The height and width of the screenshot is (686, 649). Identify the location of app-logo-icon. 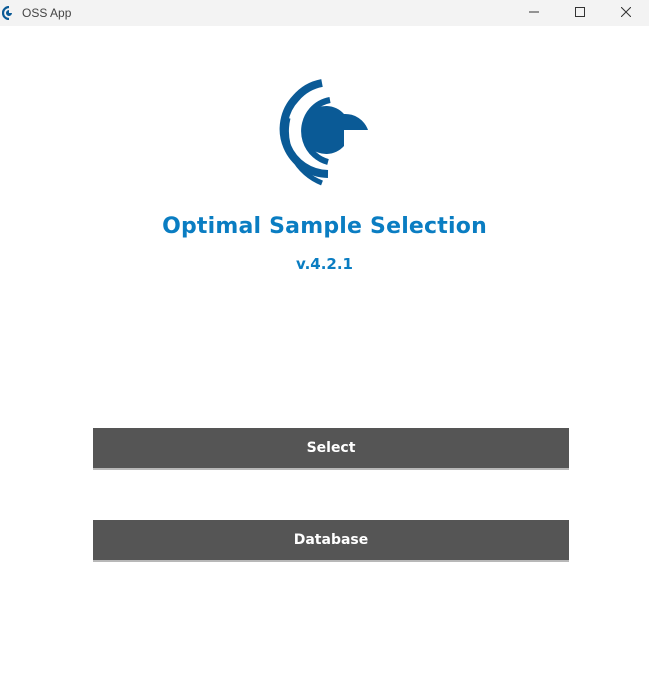
(9, 13).